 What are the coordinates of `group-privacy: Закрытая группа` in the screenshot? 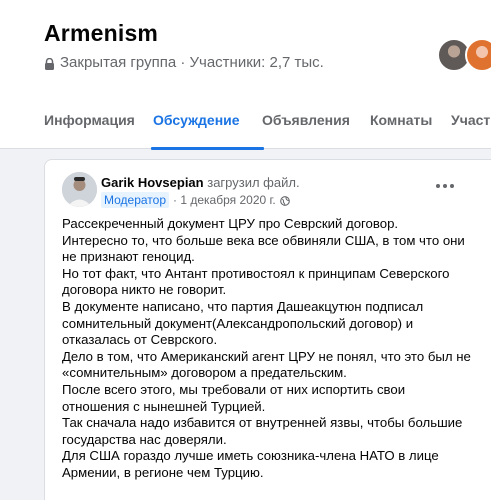 It's located at (118, 62).